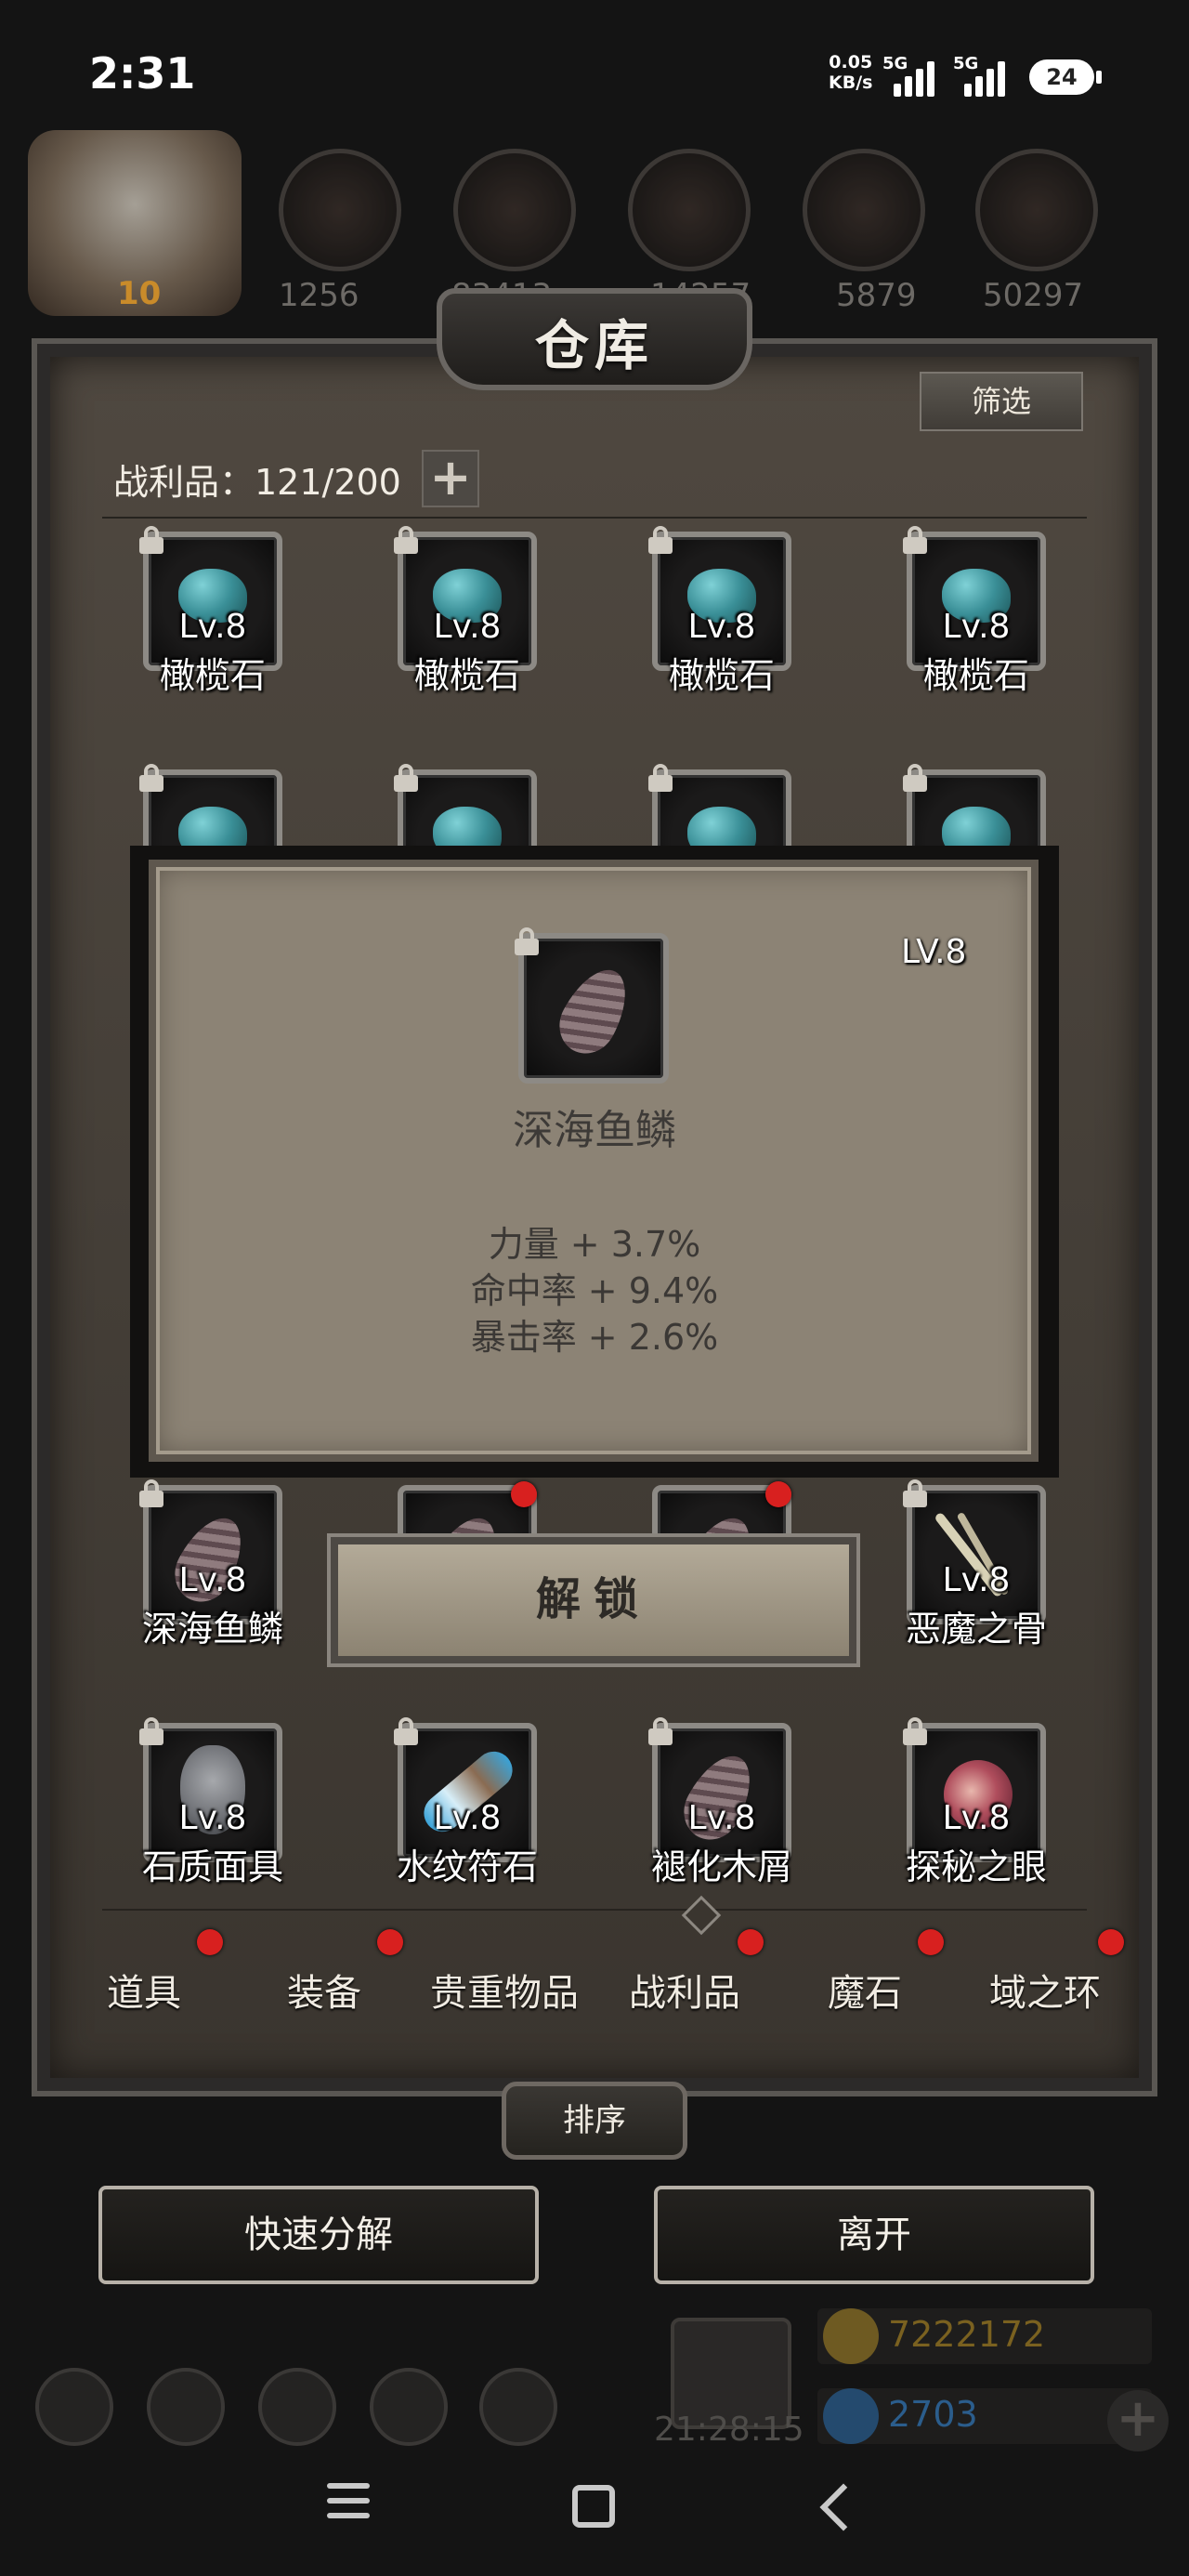 This screenshot has height=2576, width=1189. What do you see at coordinates (451, 478) in the screenshot?
I see `expand-capacity-button: +` at bounding box center [451, 478].